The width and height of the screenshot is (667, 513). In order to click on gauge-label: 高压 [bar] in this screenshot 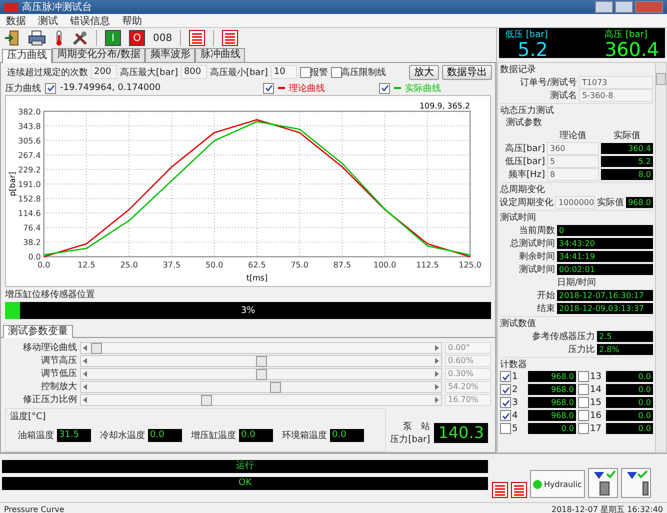, I will do `click(626, 34)`.